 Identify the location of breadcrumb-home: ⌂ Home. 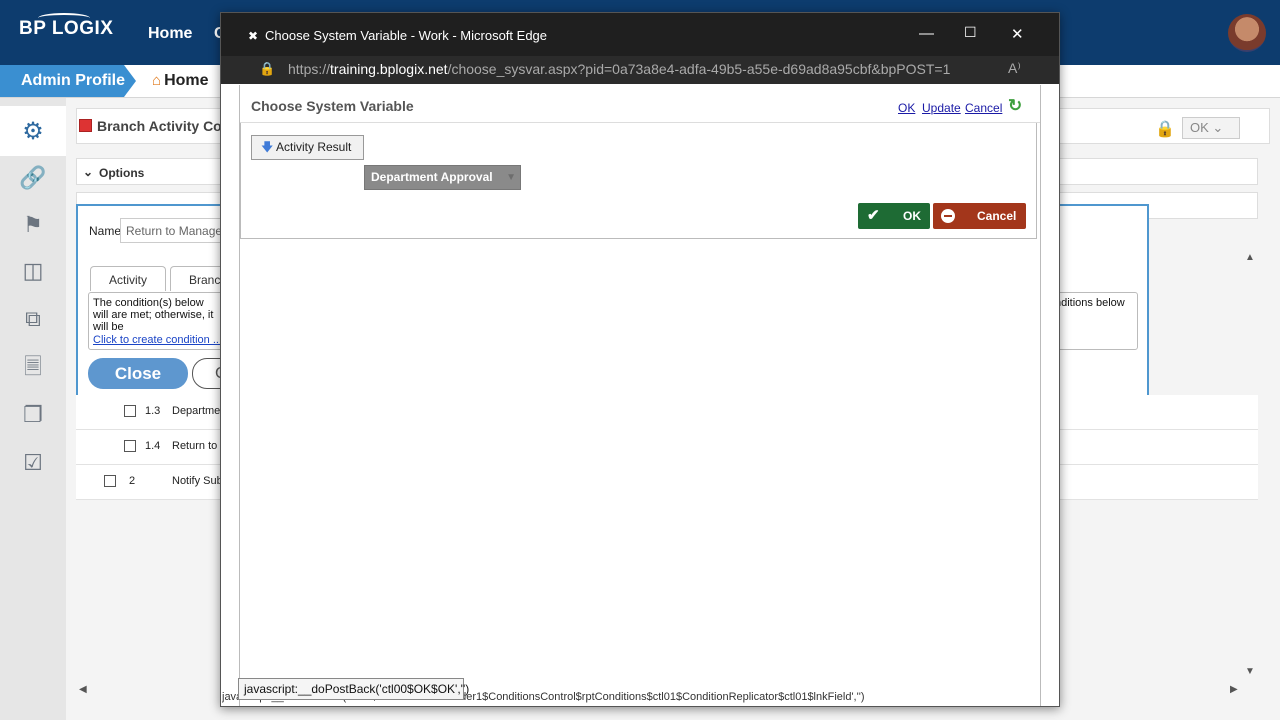
(180, 81).